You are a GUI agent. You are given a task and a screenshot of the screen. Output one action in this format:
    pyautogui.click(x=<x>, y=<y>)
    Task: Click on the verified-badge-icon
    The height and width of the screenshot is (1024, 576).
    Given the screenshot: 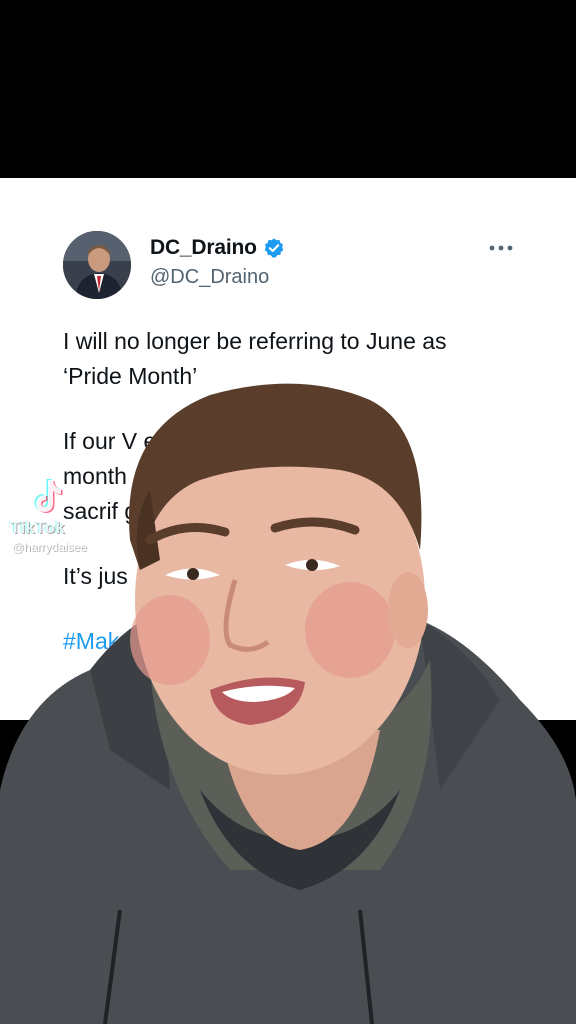 What is the action you would take?
    pyautogui.click(x=274, y=248)
    